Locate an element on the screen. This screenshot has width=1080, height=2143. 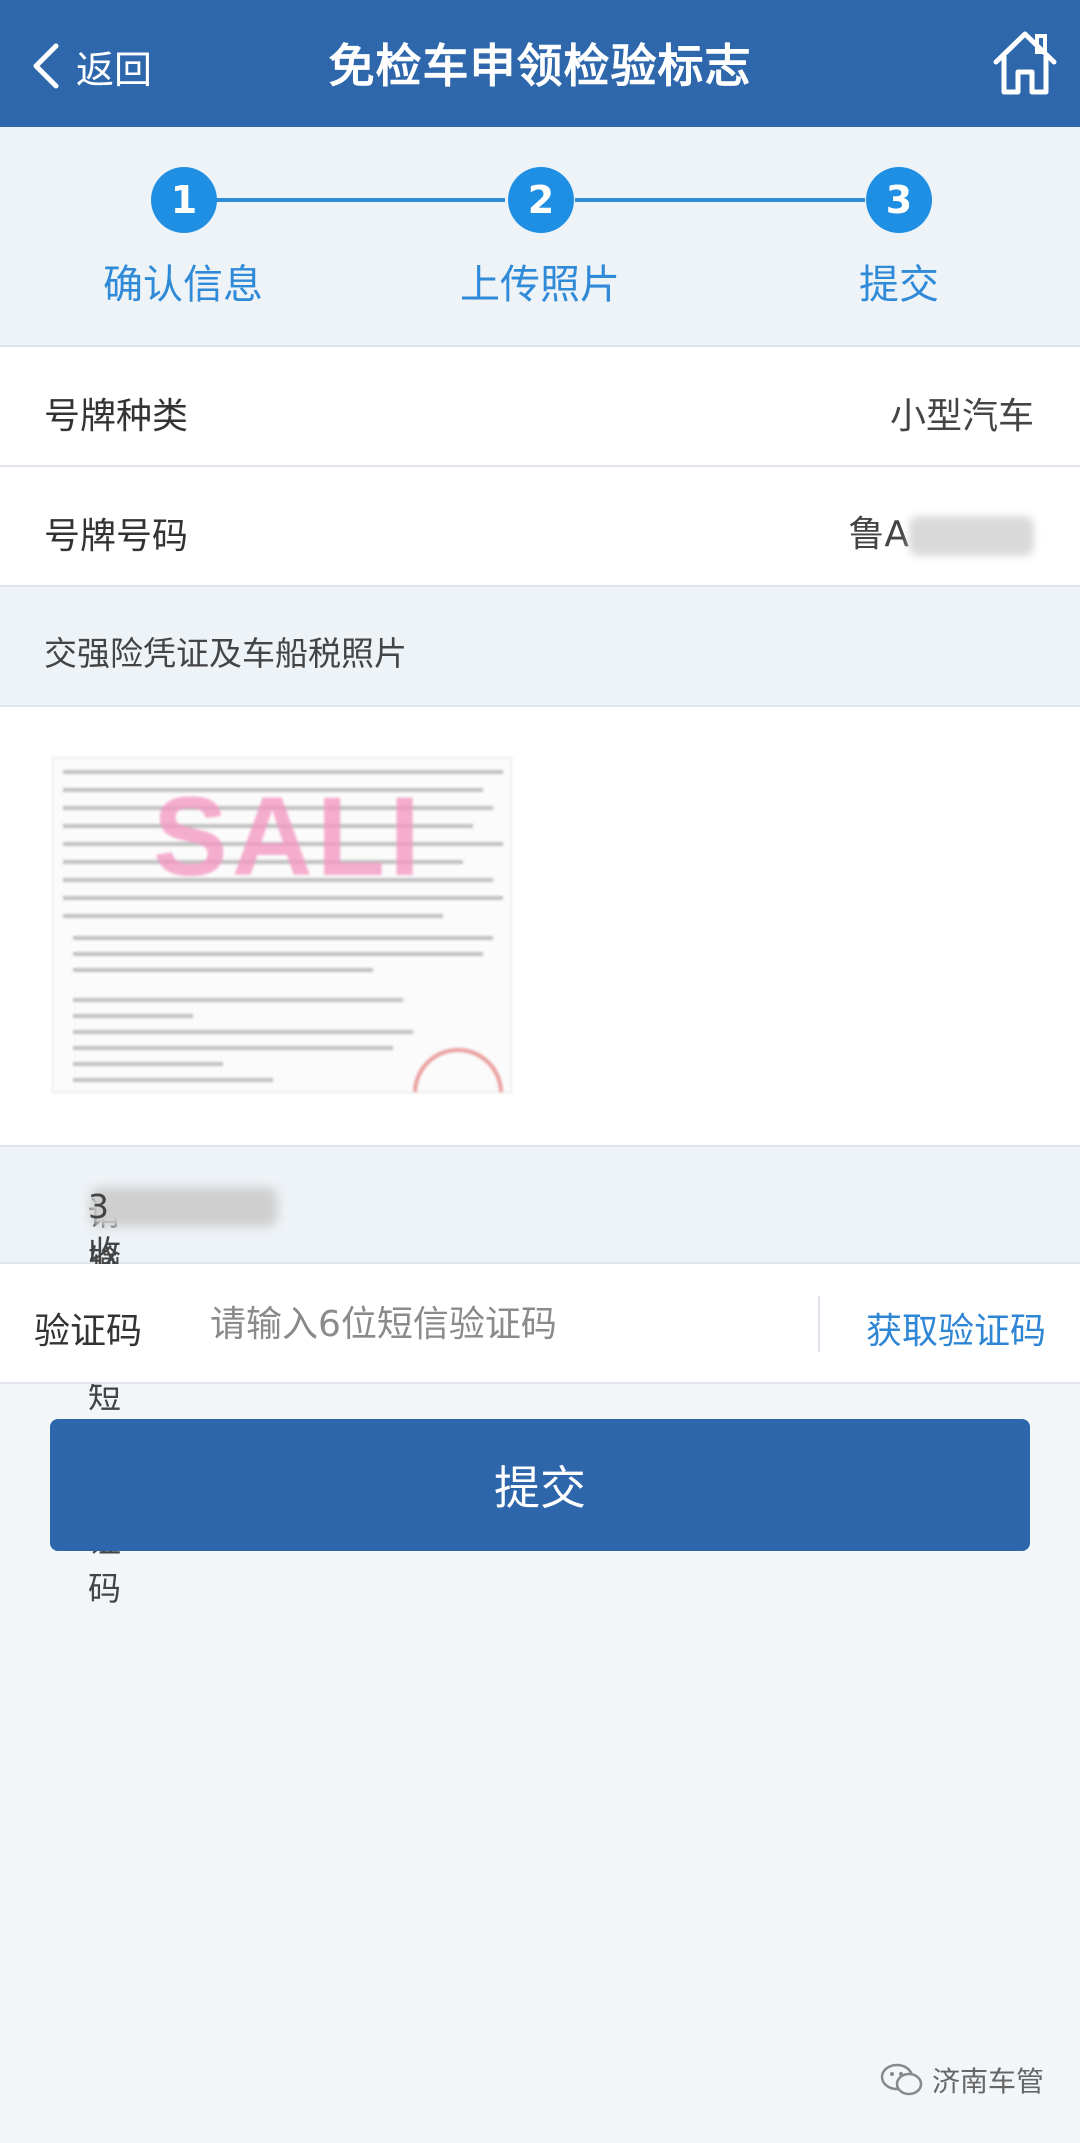
wechat-icon is located at coordinates (901, 2079).